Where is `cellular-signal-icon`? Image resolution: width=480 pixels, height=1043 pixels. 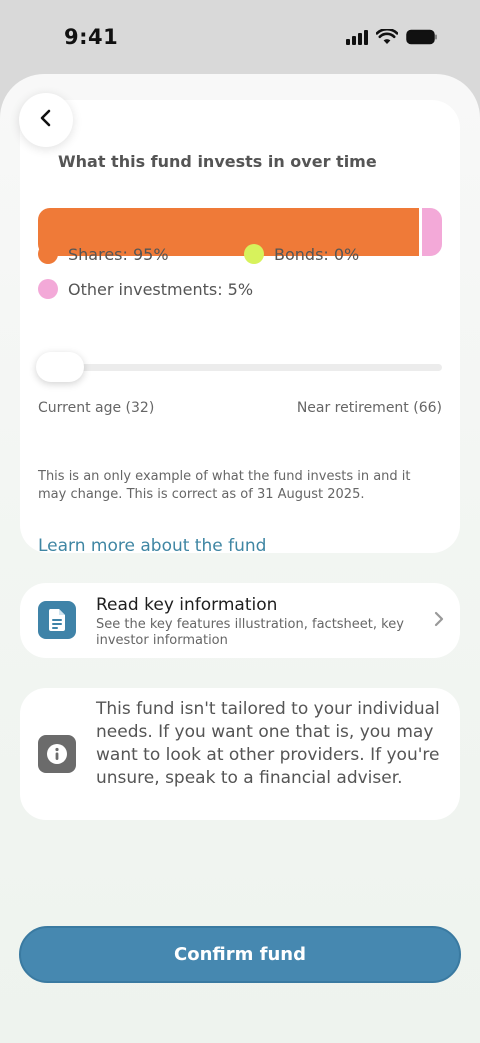
cellular-signal-icon is located at coordinates (357, 37).